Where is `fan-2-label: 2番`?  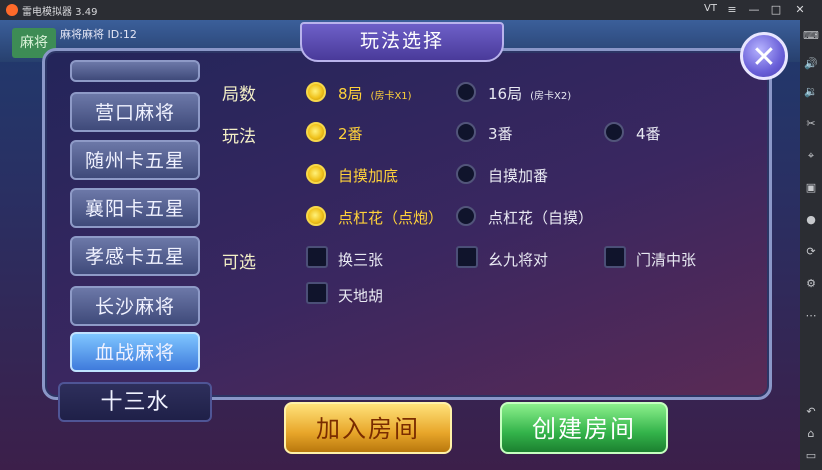
fan-2-label: 2番 is located at coordinates (350, 134).